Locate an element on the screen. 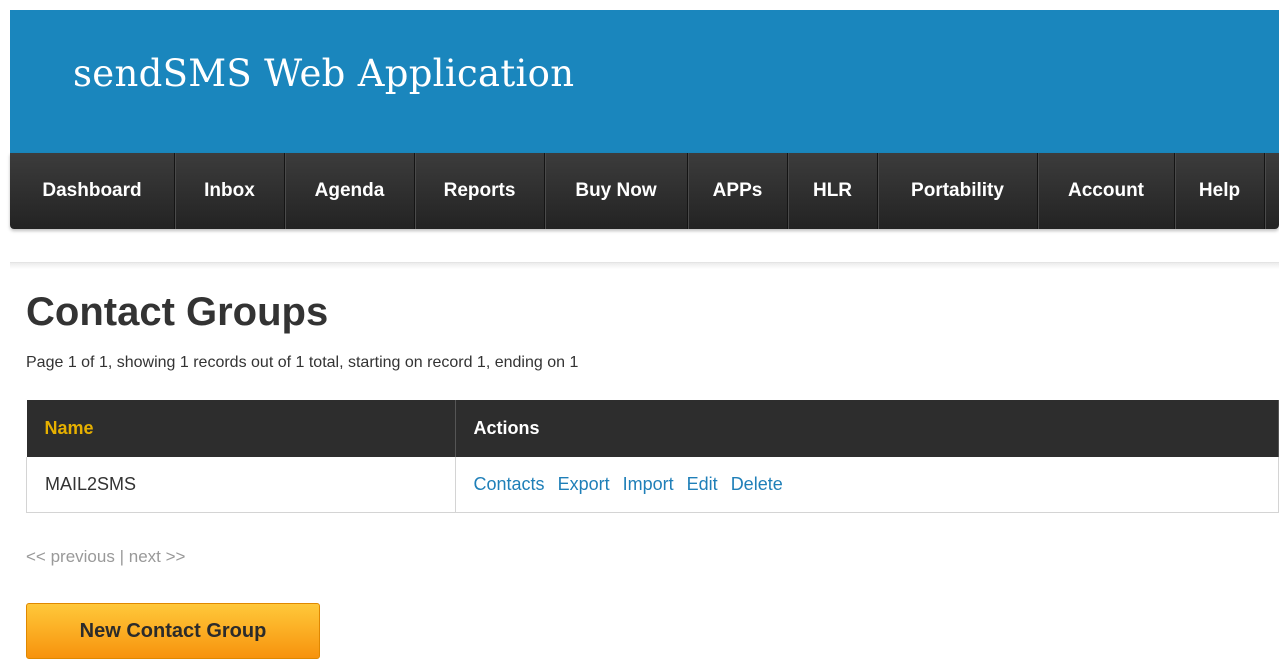 This screenshot has width=1279, height=672. nav-item-buy-now: Buy Now is located at coordinates (616, 191).